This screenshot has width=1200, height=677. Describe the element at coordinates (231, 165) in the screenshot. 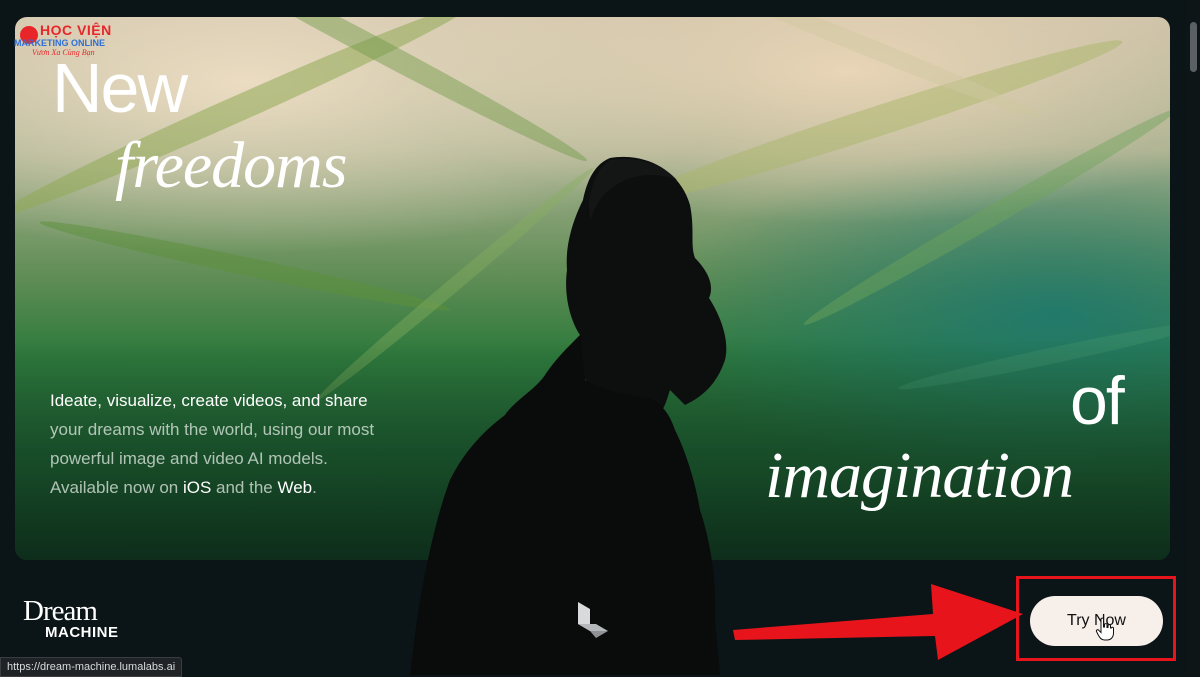

I see `headline-freedoms: freedoms` at that location.